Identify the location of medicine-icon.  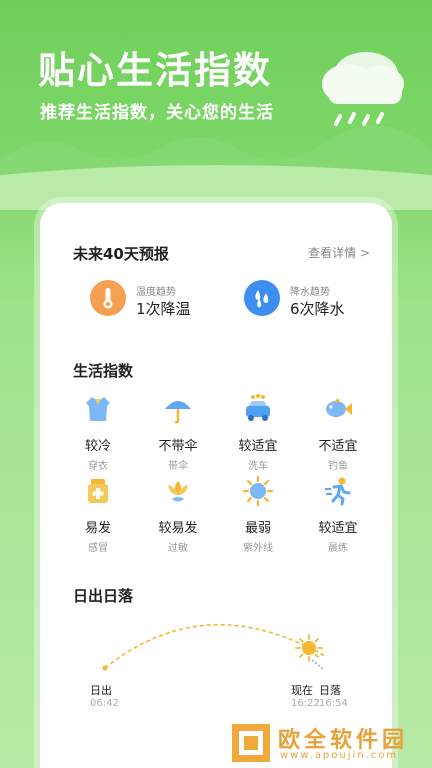
(98, 491).